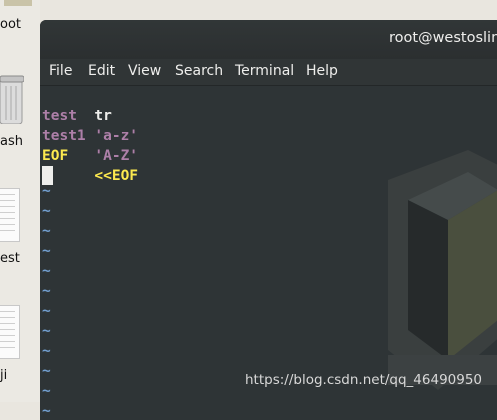 This screenshot has width=497, height=420. What do you see at coordinates (10, 258) in the screenshot?
I see `document-label: est` at bounding box center [10, 258].